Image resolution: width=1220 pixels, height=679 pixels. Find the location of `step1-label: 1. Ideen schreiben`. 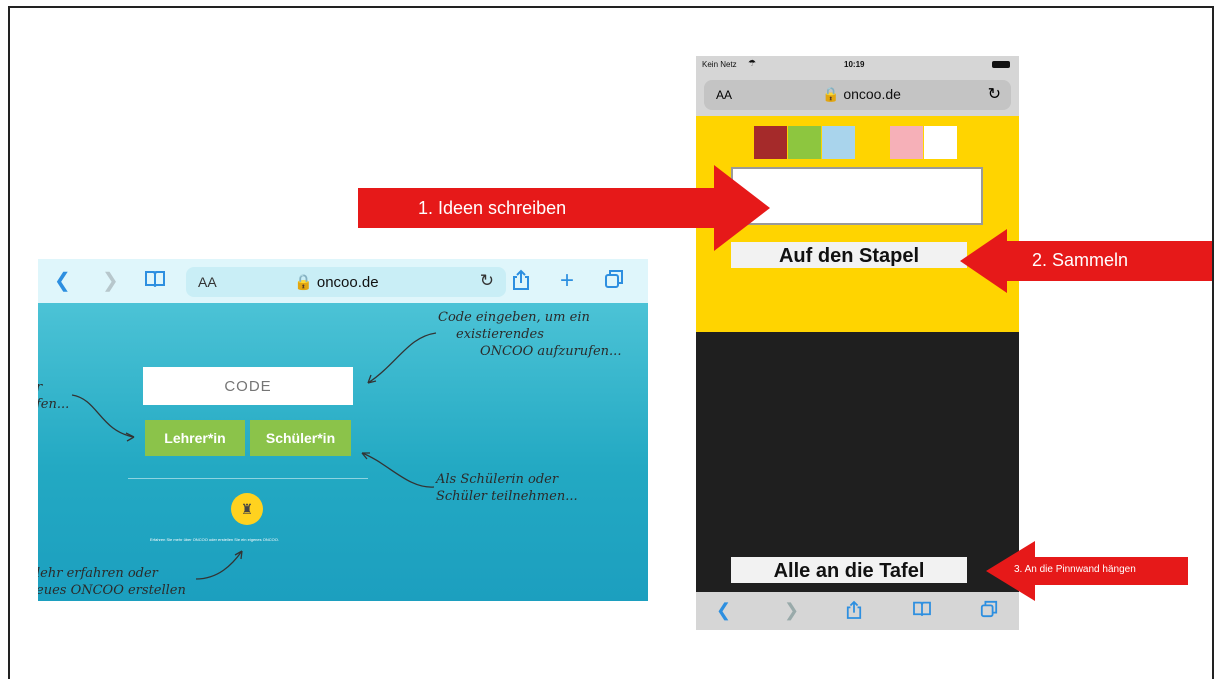

step1-label: 1. Ideen schreiben is located at coordinates (492, 208).